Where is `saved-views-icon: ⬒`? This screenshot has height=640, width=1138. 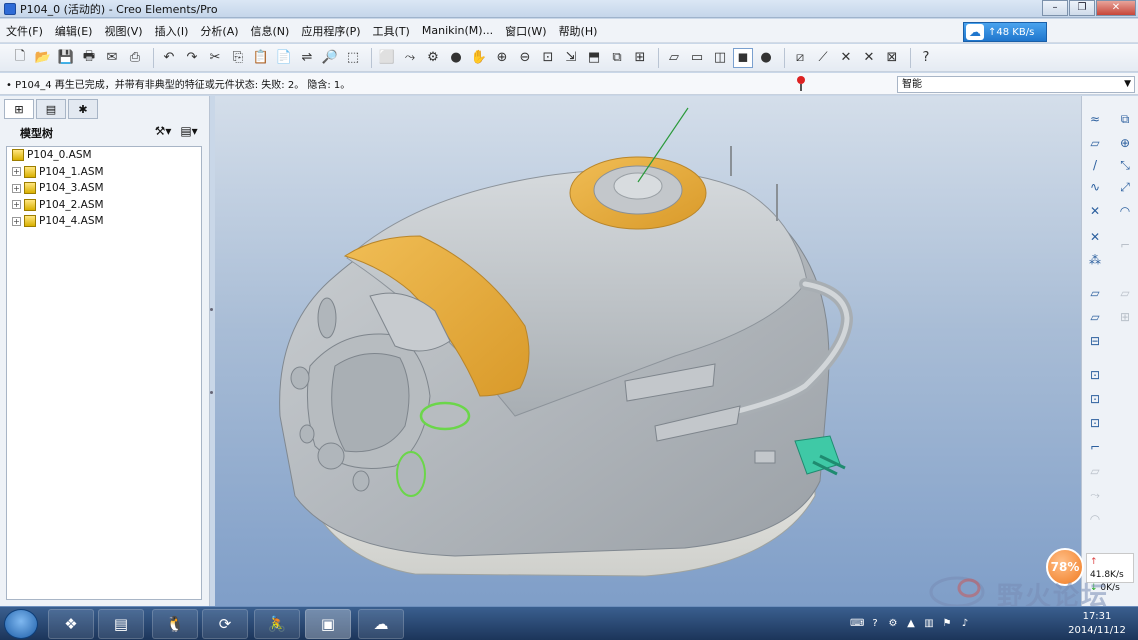
saved-views-icon: ⬒ is located at coordinates (594, 58).